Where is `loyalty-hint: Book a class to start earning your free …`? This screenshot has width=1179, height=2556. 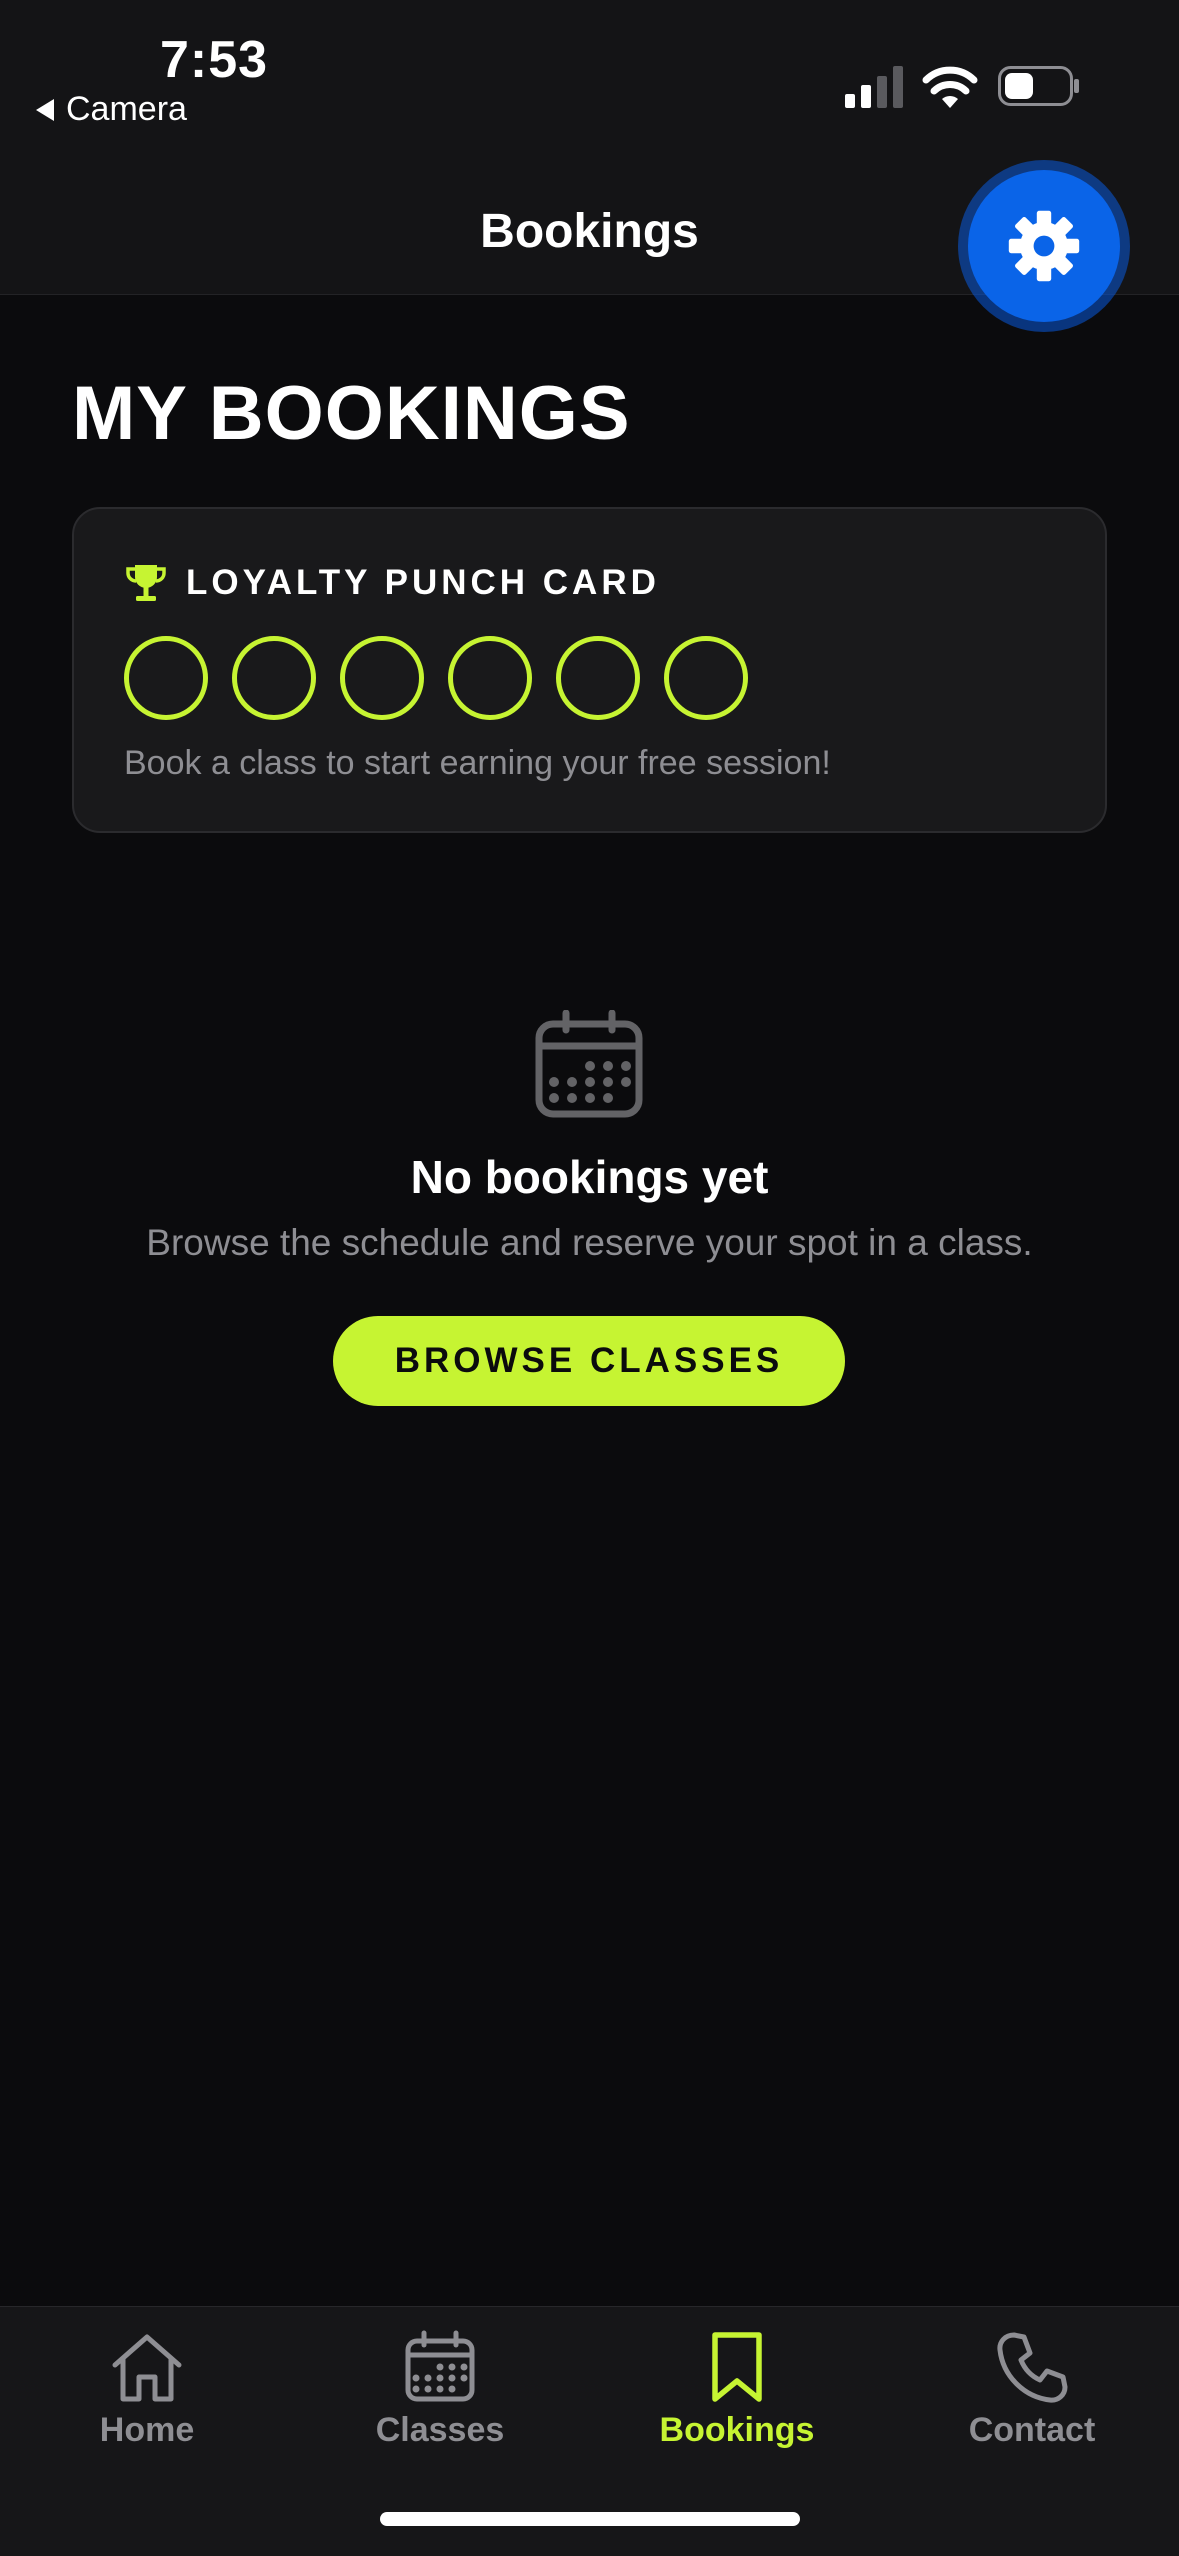 loyalty-hint: Book a class to start earning your free … is located at coordinates (477, 763).